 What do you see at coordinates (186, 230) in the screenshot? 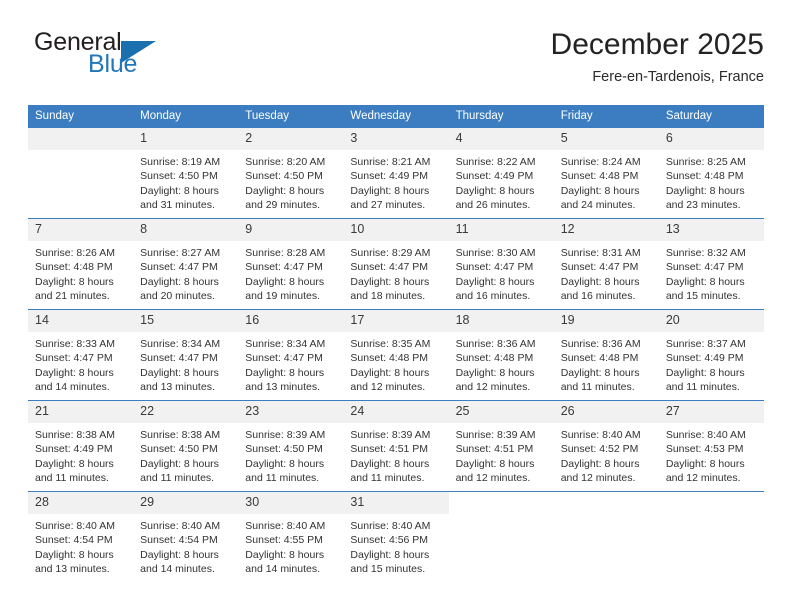
I see `day-number: 8` at bounding box center [186, 230].